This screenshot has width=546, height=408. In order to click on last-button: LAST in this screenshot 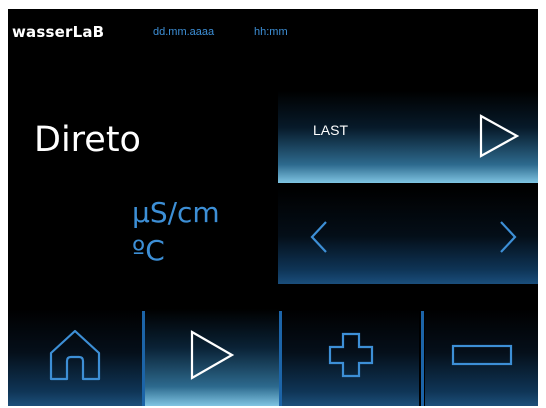, I will do `click(408, 137)`.